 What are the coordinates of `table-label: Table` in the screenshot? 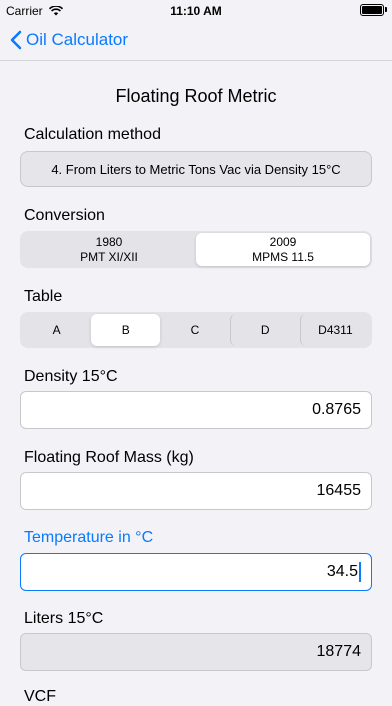 It's located at (43, 296).